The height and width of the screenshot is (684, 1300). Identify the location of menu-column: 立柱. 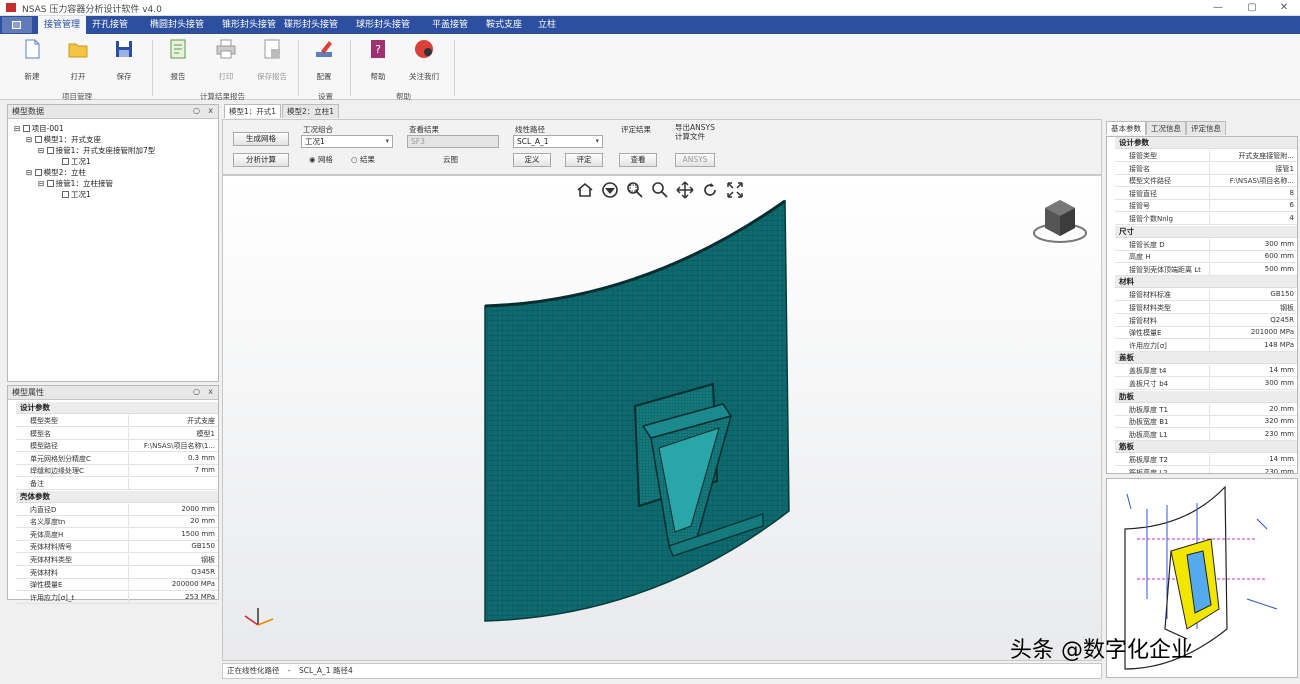
(547, 25).